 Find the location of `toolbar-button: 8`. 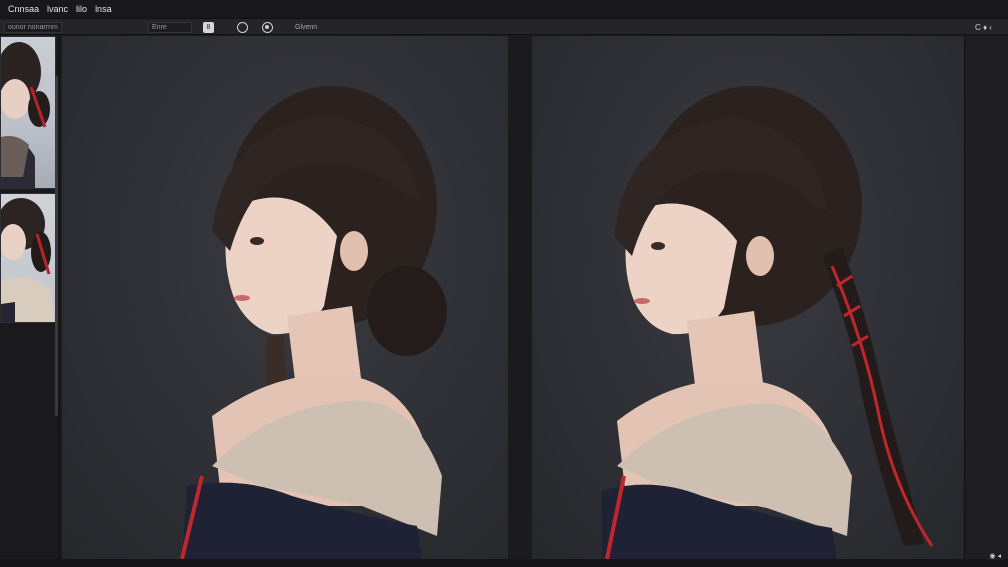

toolbar-button: 8 is located at coordinates (208, 27).